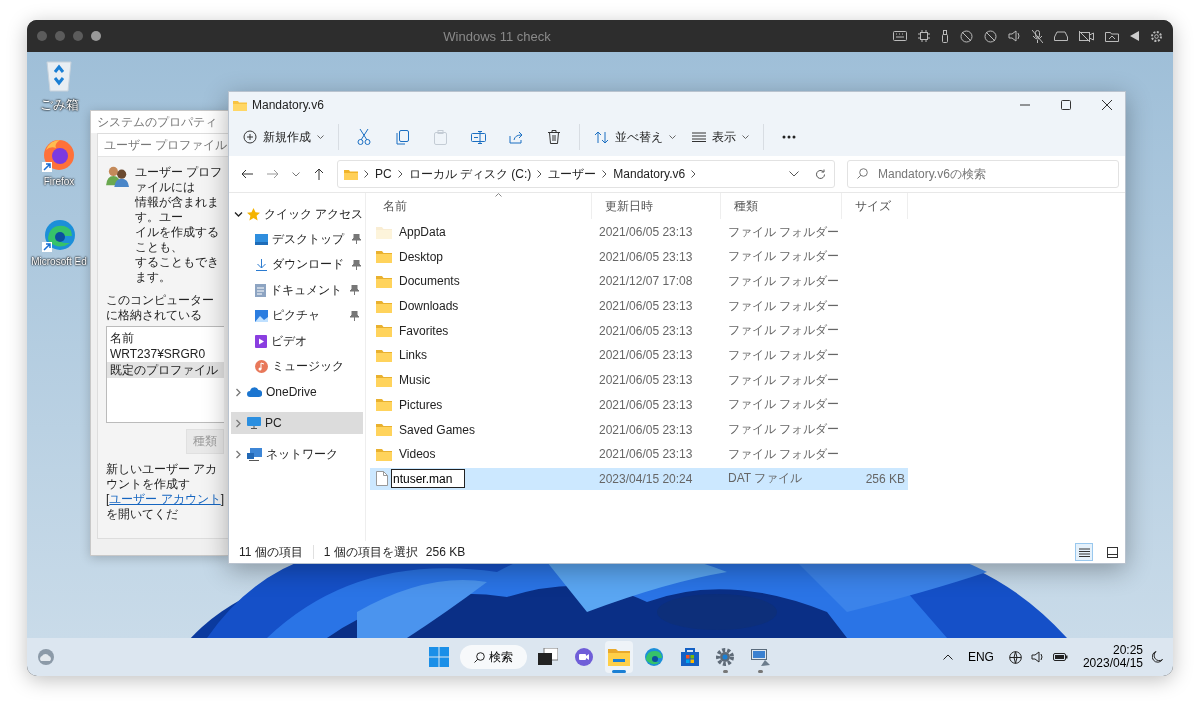 Image resolution: width=1200 pixels, height=710 pixels. I want to click on triangle-icon, so click(1134, 36).